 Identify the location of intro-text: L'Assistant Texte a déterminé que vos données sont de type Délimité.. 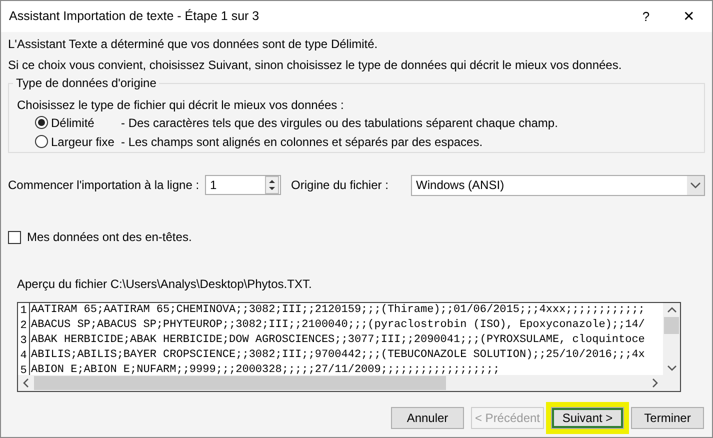
(193, 44).